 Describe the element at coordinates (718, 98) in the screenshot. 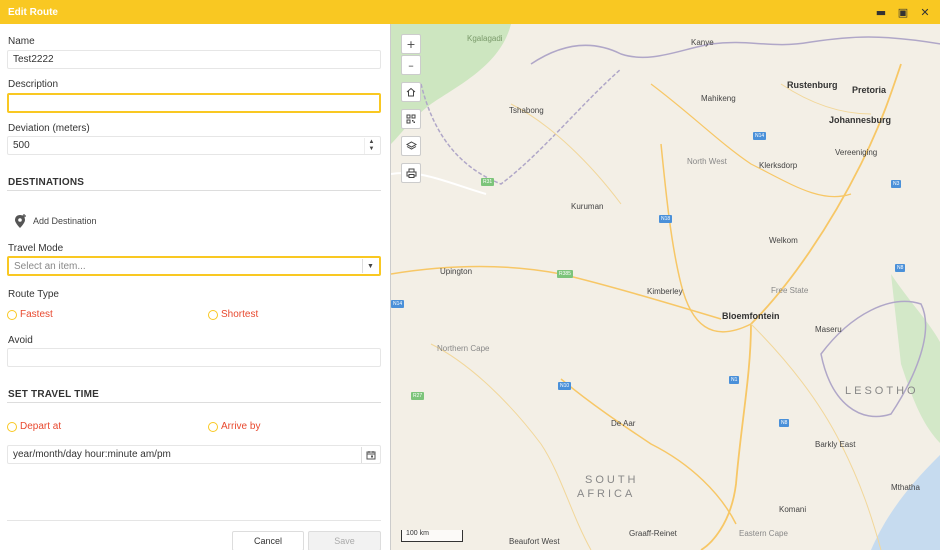

I see `map-label: Mahikeng` at that location.